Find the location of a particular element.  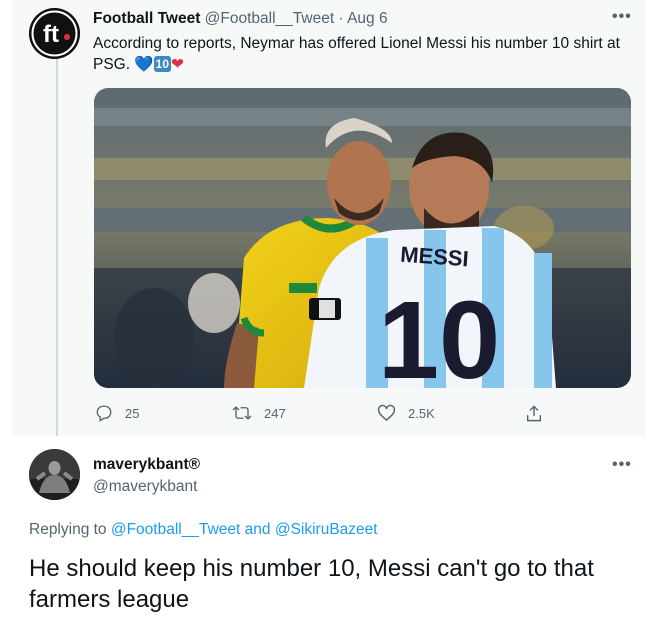

reply-author-handle: @maverykbant is located at coordinates (145, 487).